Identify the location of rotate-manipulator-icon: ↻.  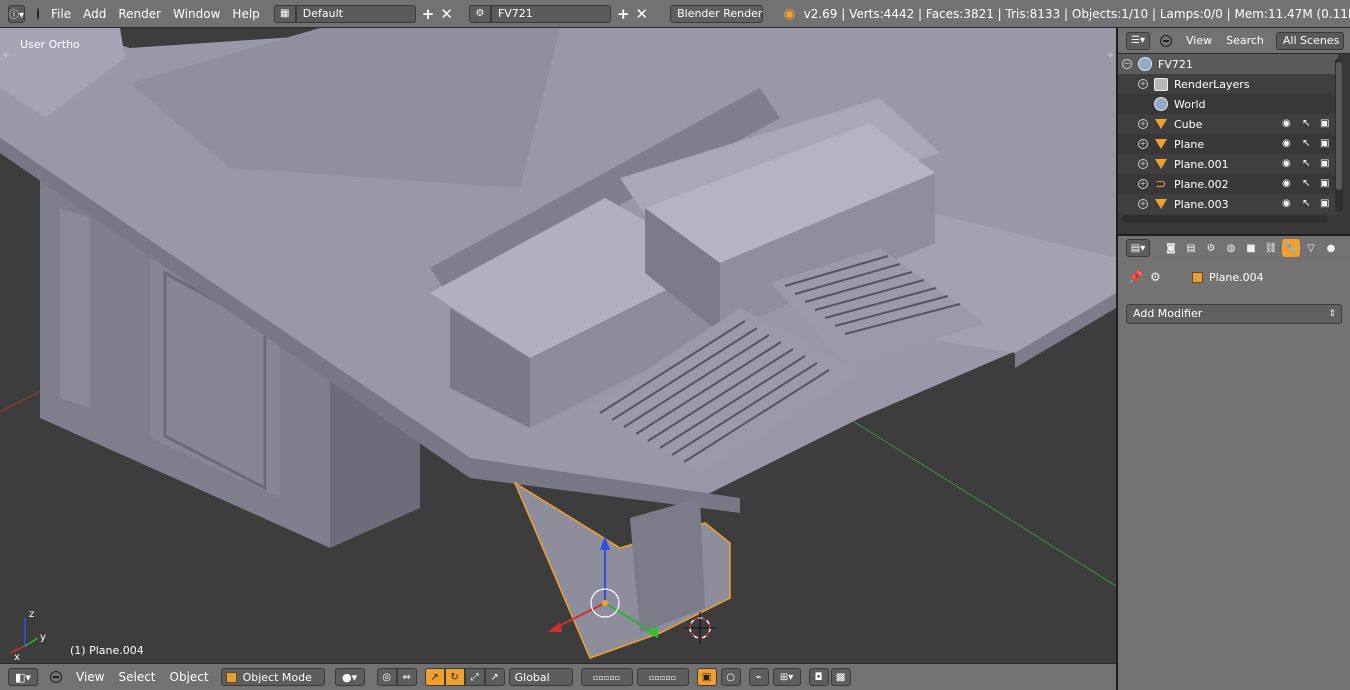
(454, 677).